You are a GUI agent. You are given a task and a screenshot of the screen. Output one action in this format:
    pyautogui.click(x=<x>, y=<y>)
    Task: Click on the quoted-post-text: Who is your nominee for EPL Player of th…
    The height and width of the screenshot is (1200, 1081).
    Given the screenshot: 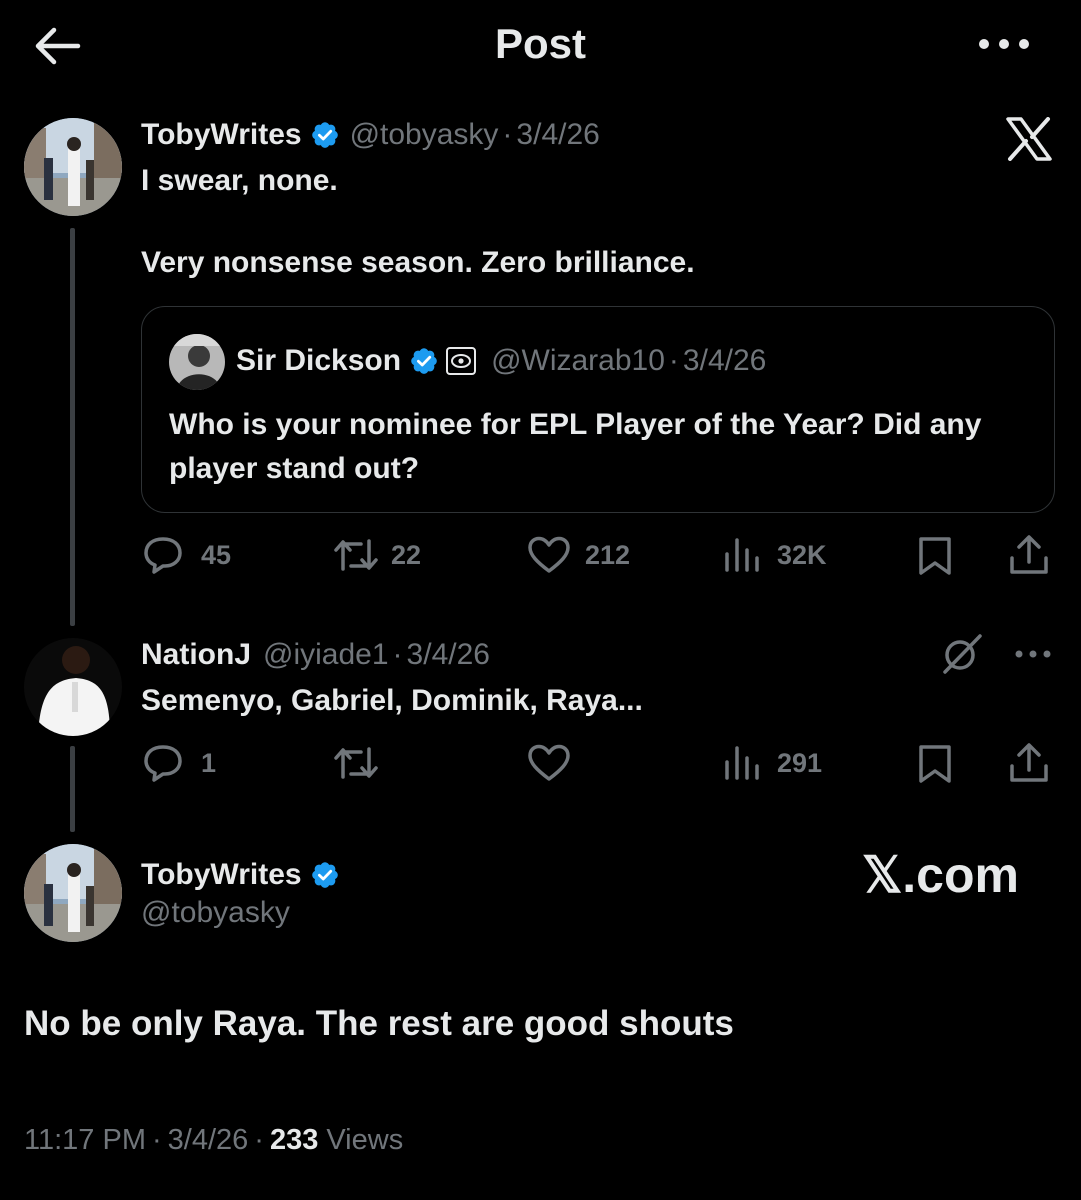 What is the action you would take?
    pyautogui.click(x=575, y=446)
    